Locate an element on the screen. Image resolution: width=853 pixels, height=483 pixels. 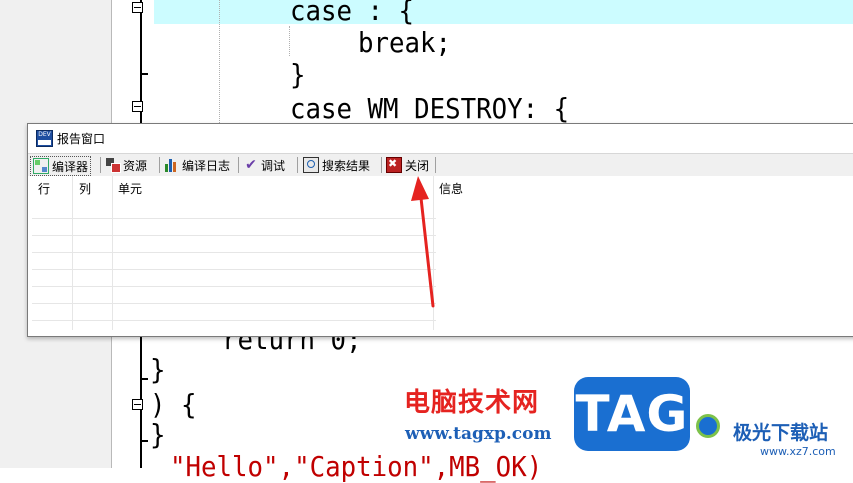
watermark-site-name: 电脑技术网 is located at coordinates (472, 403).